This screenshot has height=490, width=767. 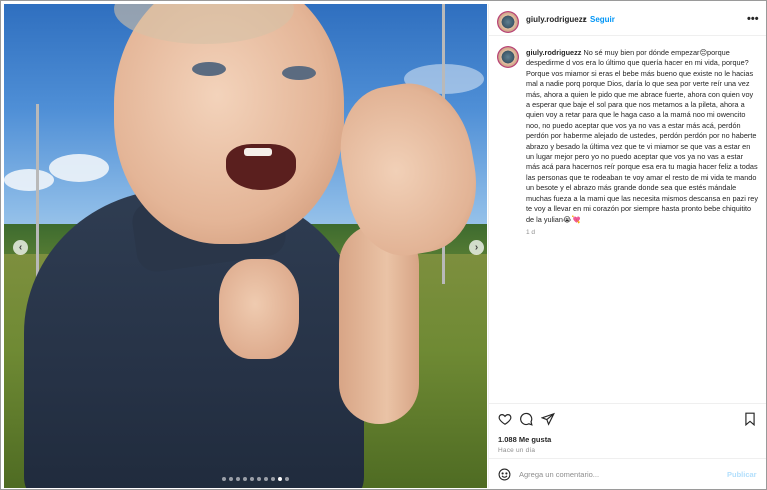 I want to click on post-actions: 1.088 Me gusta Hace un día Publicar, so click(x=627, y=445).